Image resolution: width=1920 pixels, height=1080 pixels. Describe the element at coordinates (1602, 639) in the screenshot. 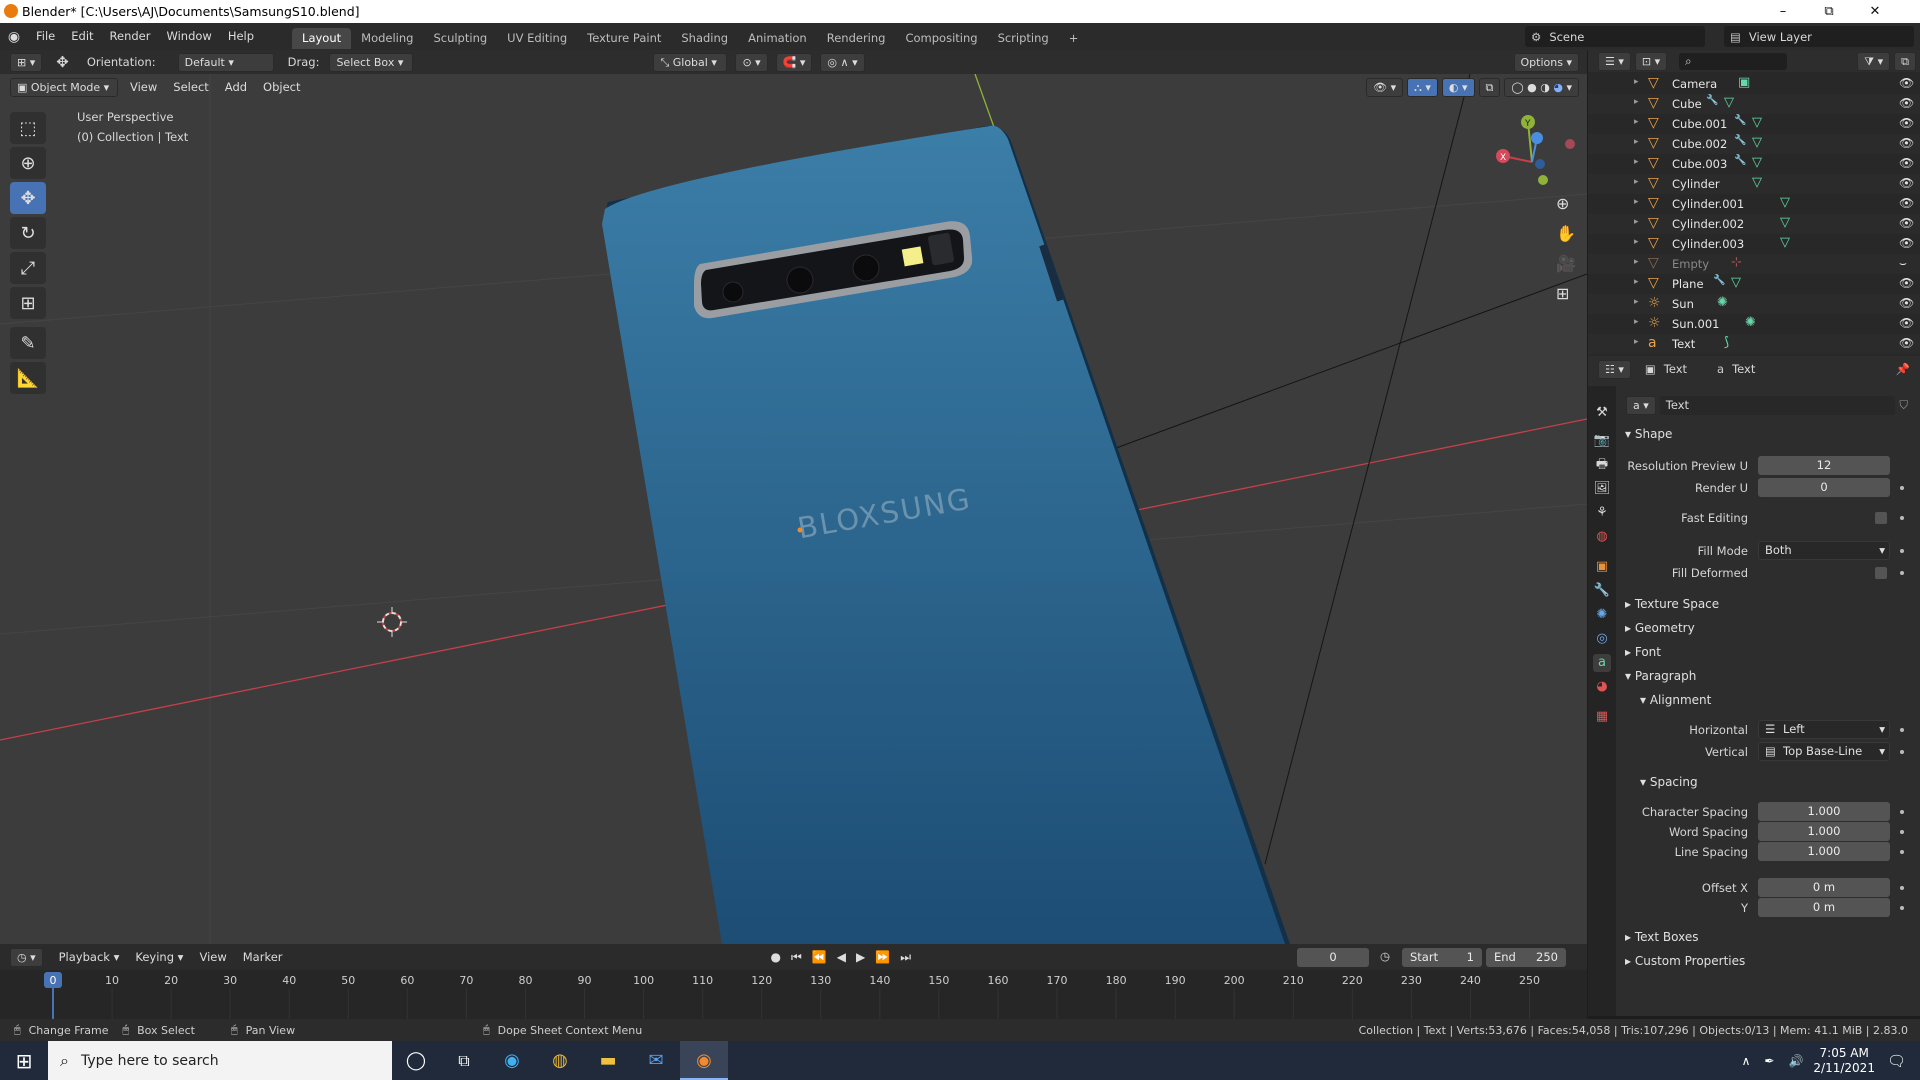

I see `physics-tab-icon: ◎` at that location.